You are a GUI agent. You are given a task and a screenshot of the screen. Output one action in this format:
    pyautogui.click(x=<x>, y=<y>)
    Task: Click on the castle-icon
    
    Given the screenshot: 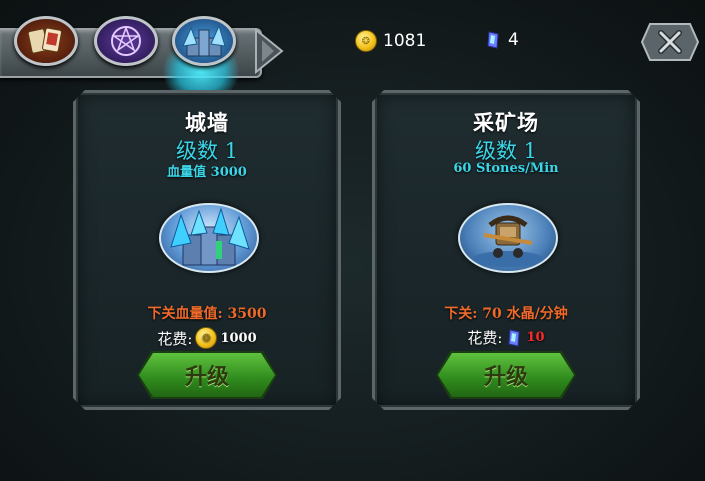 What is the action you would take?
    pyautogui.click(x=204, y=40)
    